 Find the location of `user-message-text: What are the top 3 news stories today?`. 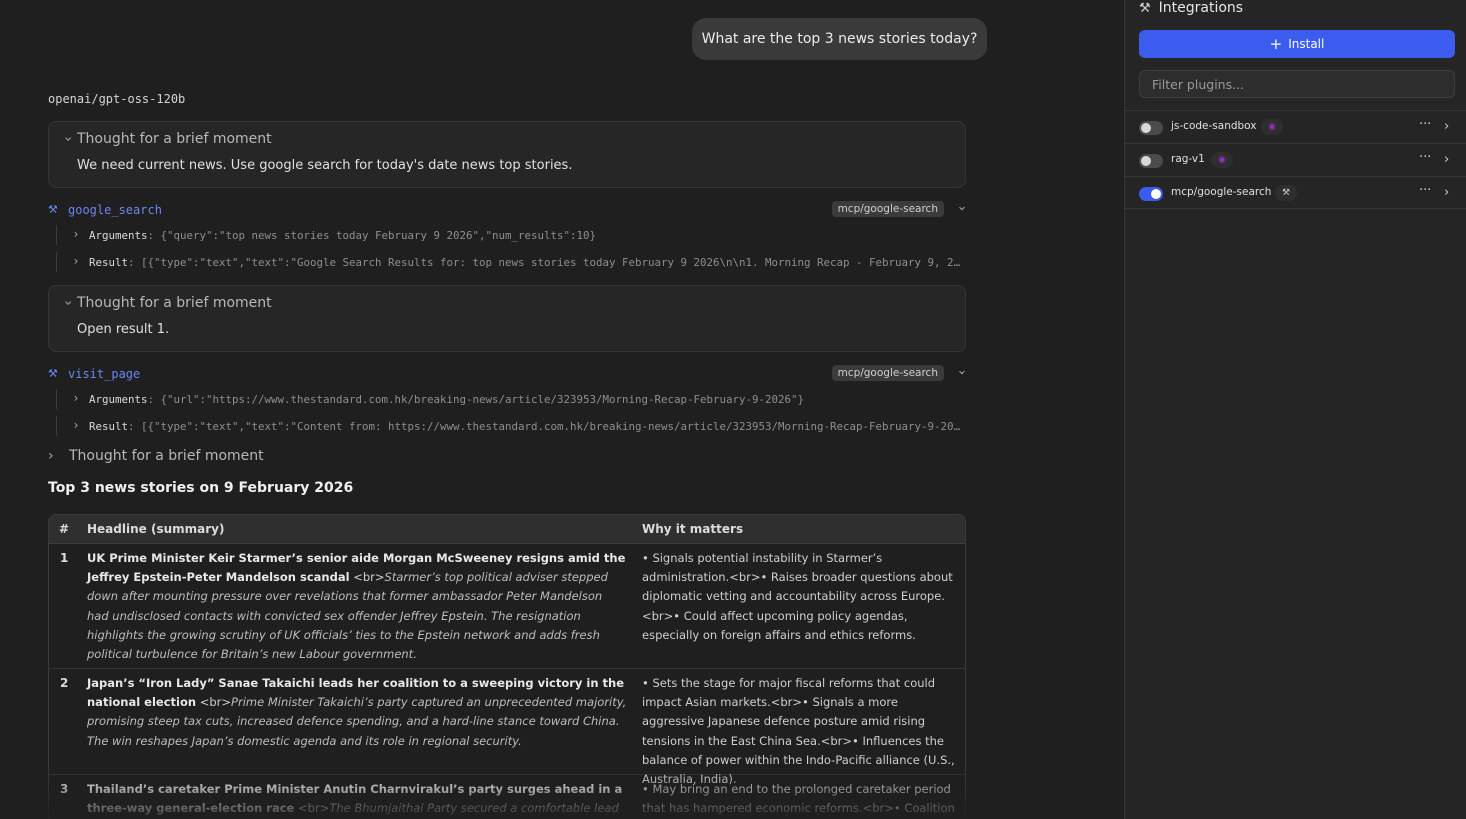

user-message-text: What are the top 3 news stories today? is located at coordinates (839, 39).